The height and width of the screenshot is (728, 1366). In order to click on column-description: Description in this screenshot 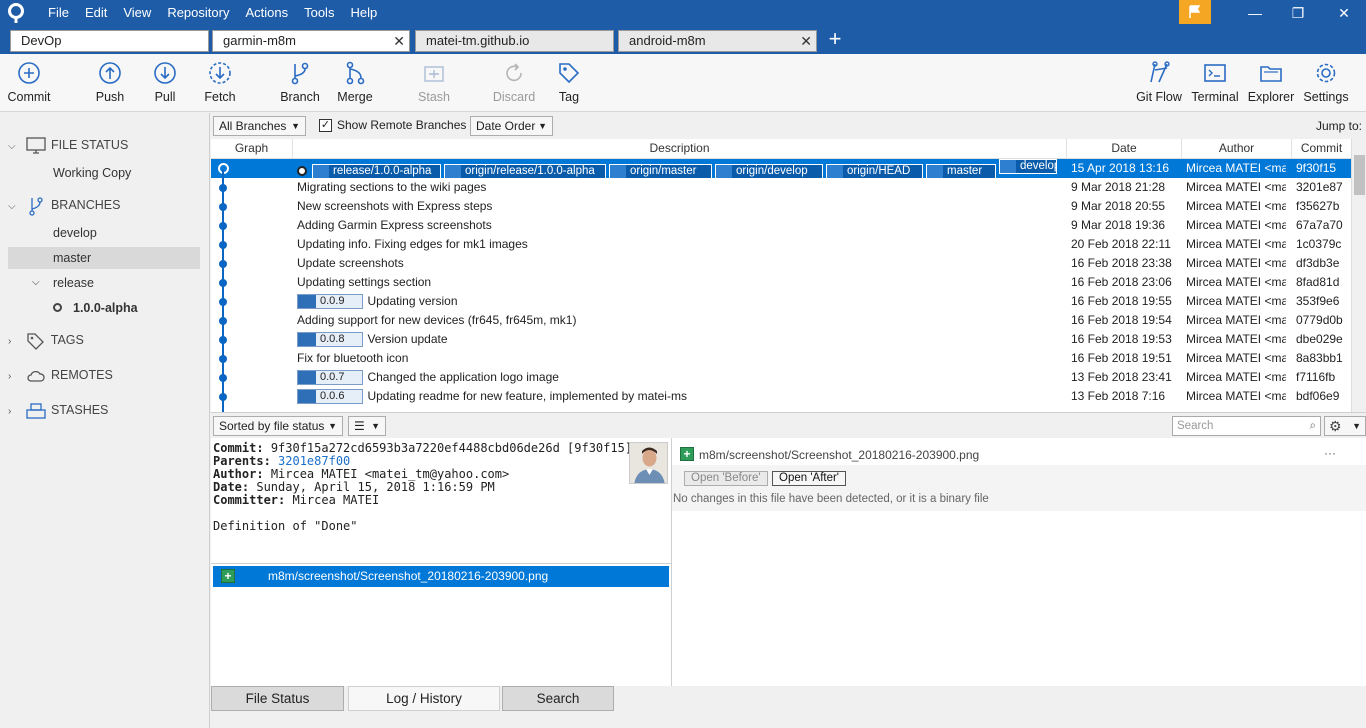, I will do `click(680, 148)`.